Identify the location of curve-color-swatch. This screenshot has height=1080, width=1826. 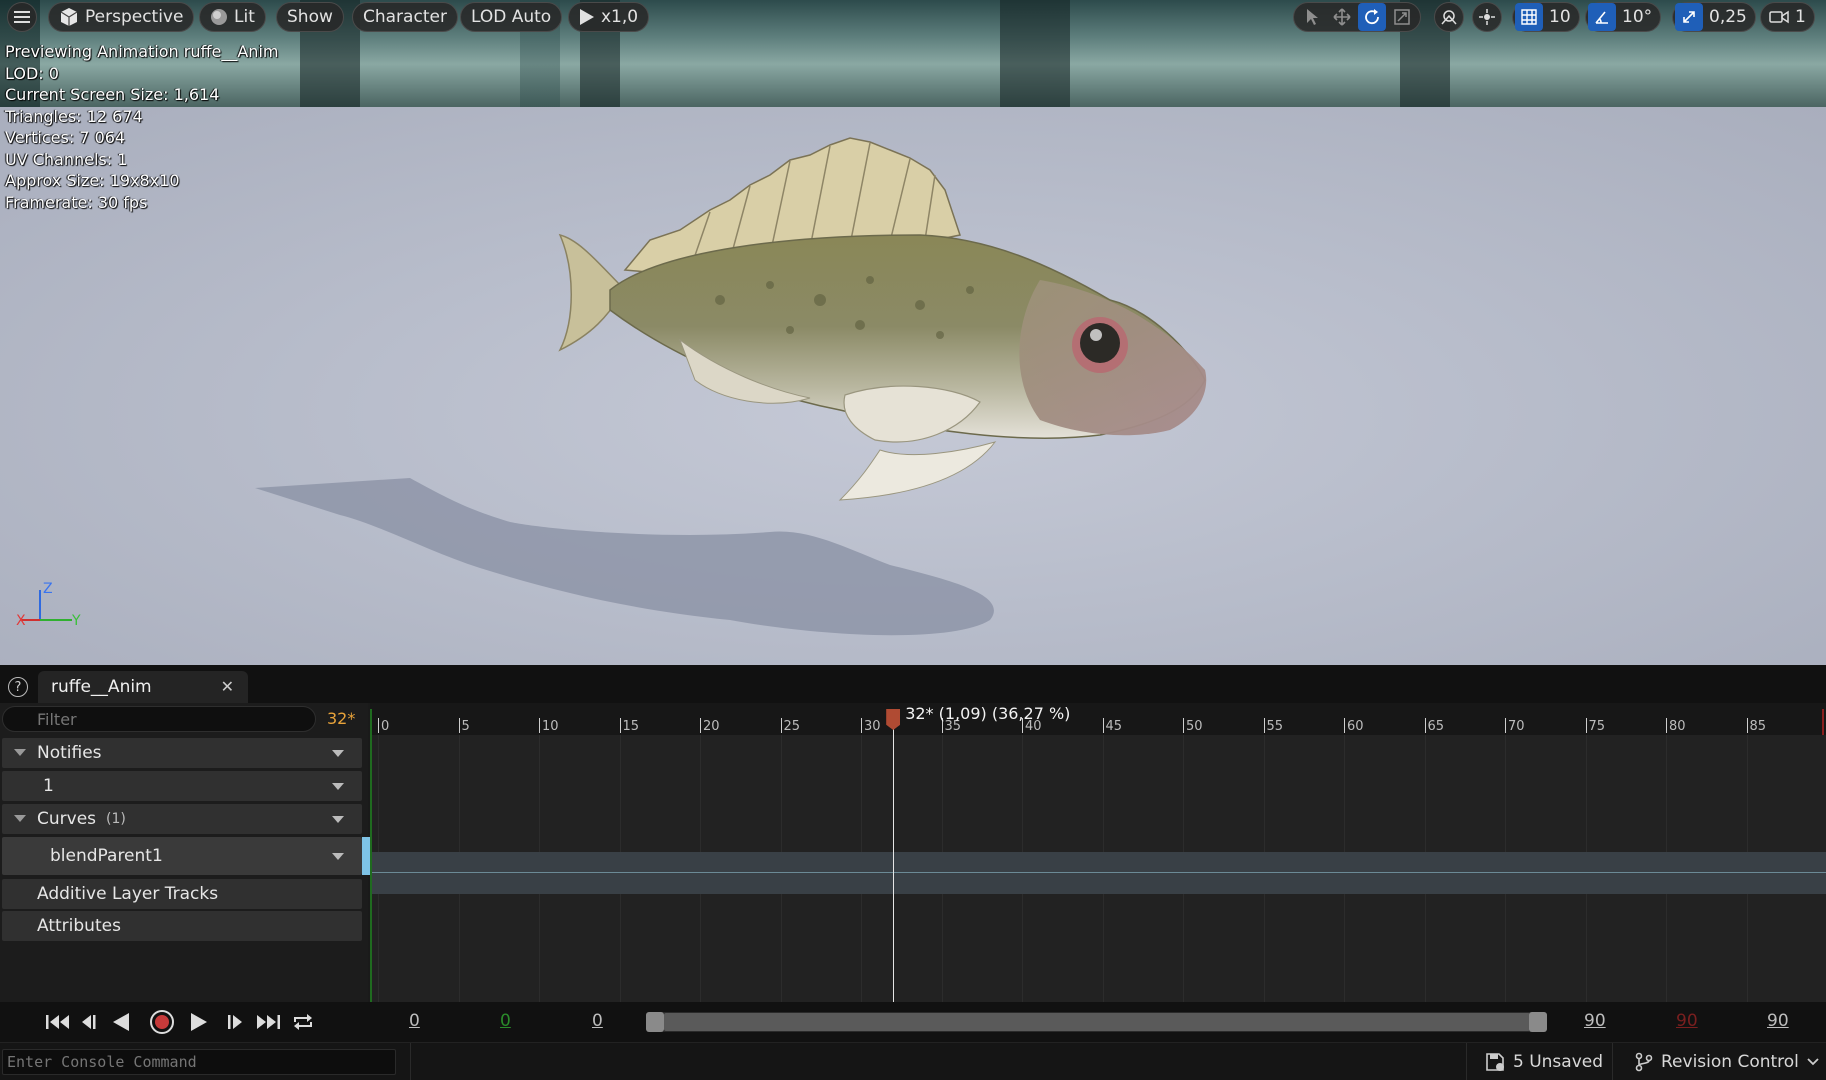
(366, 856).